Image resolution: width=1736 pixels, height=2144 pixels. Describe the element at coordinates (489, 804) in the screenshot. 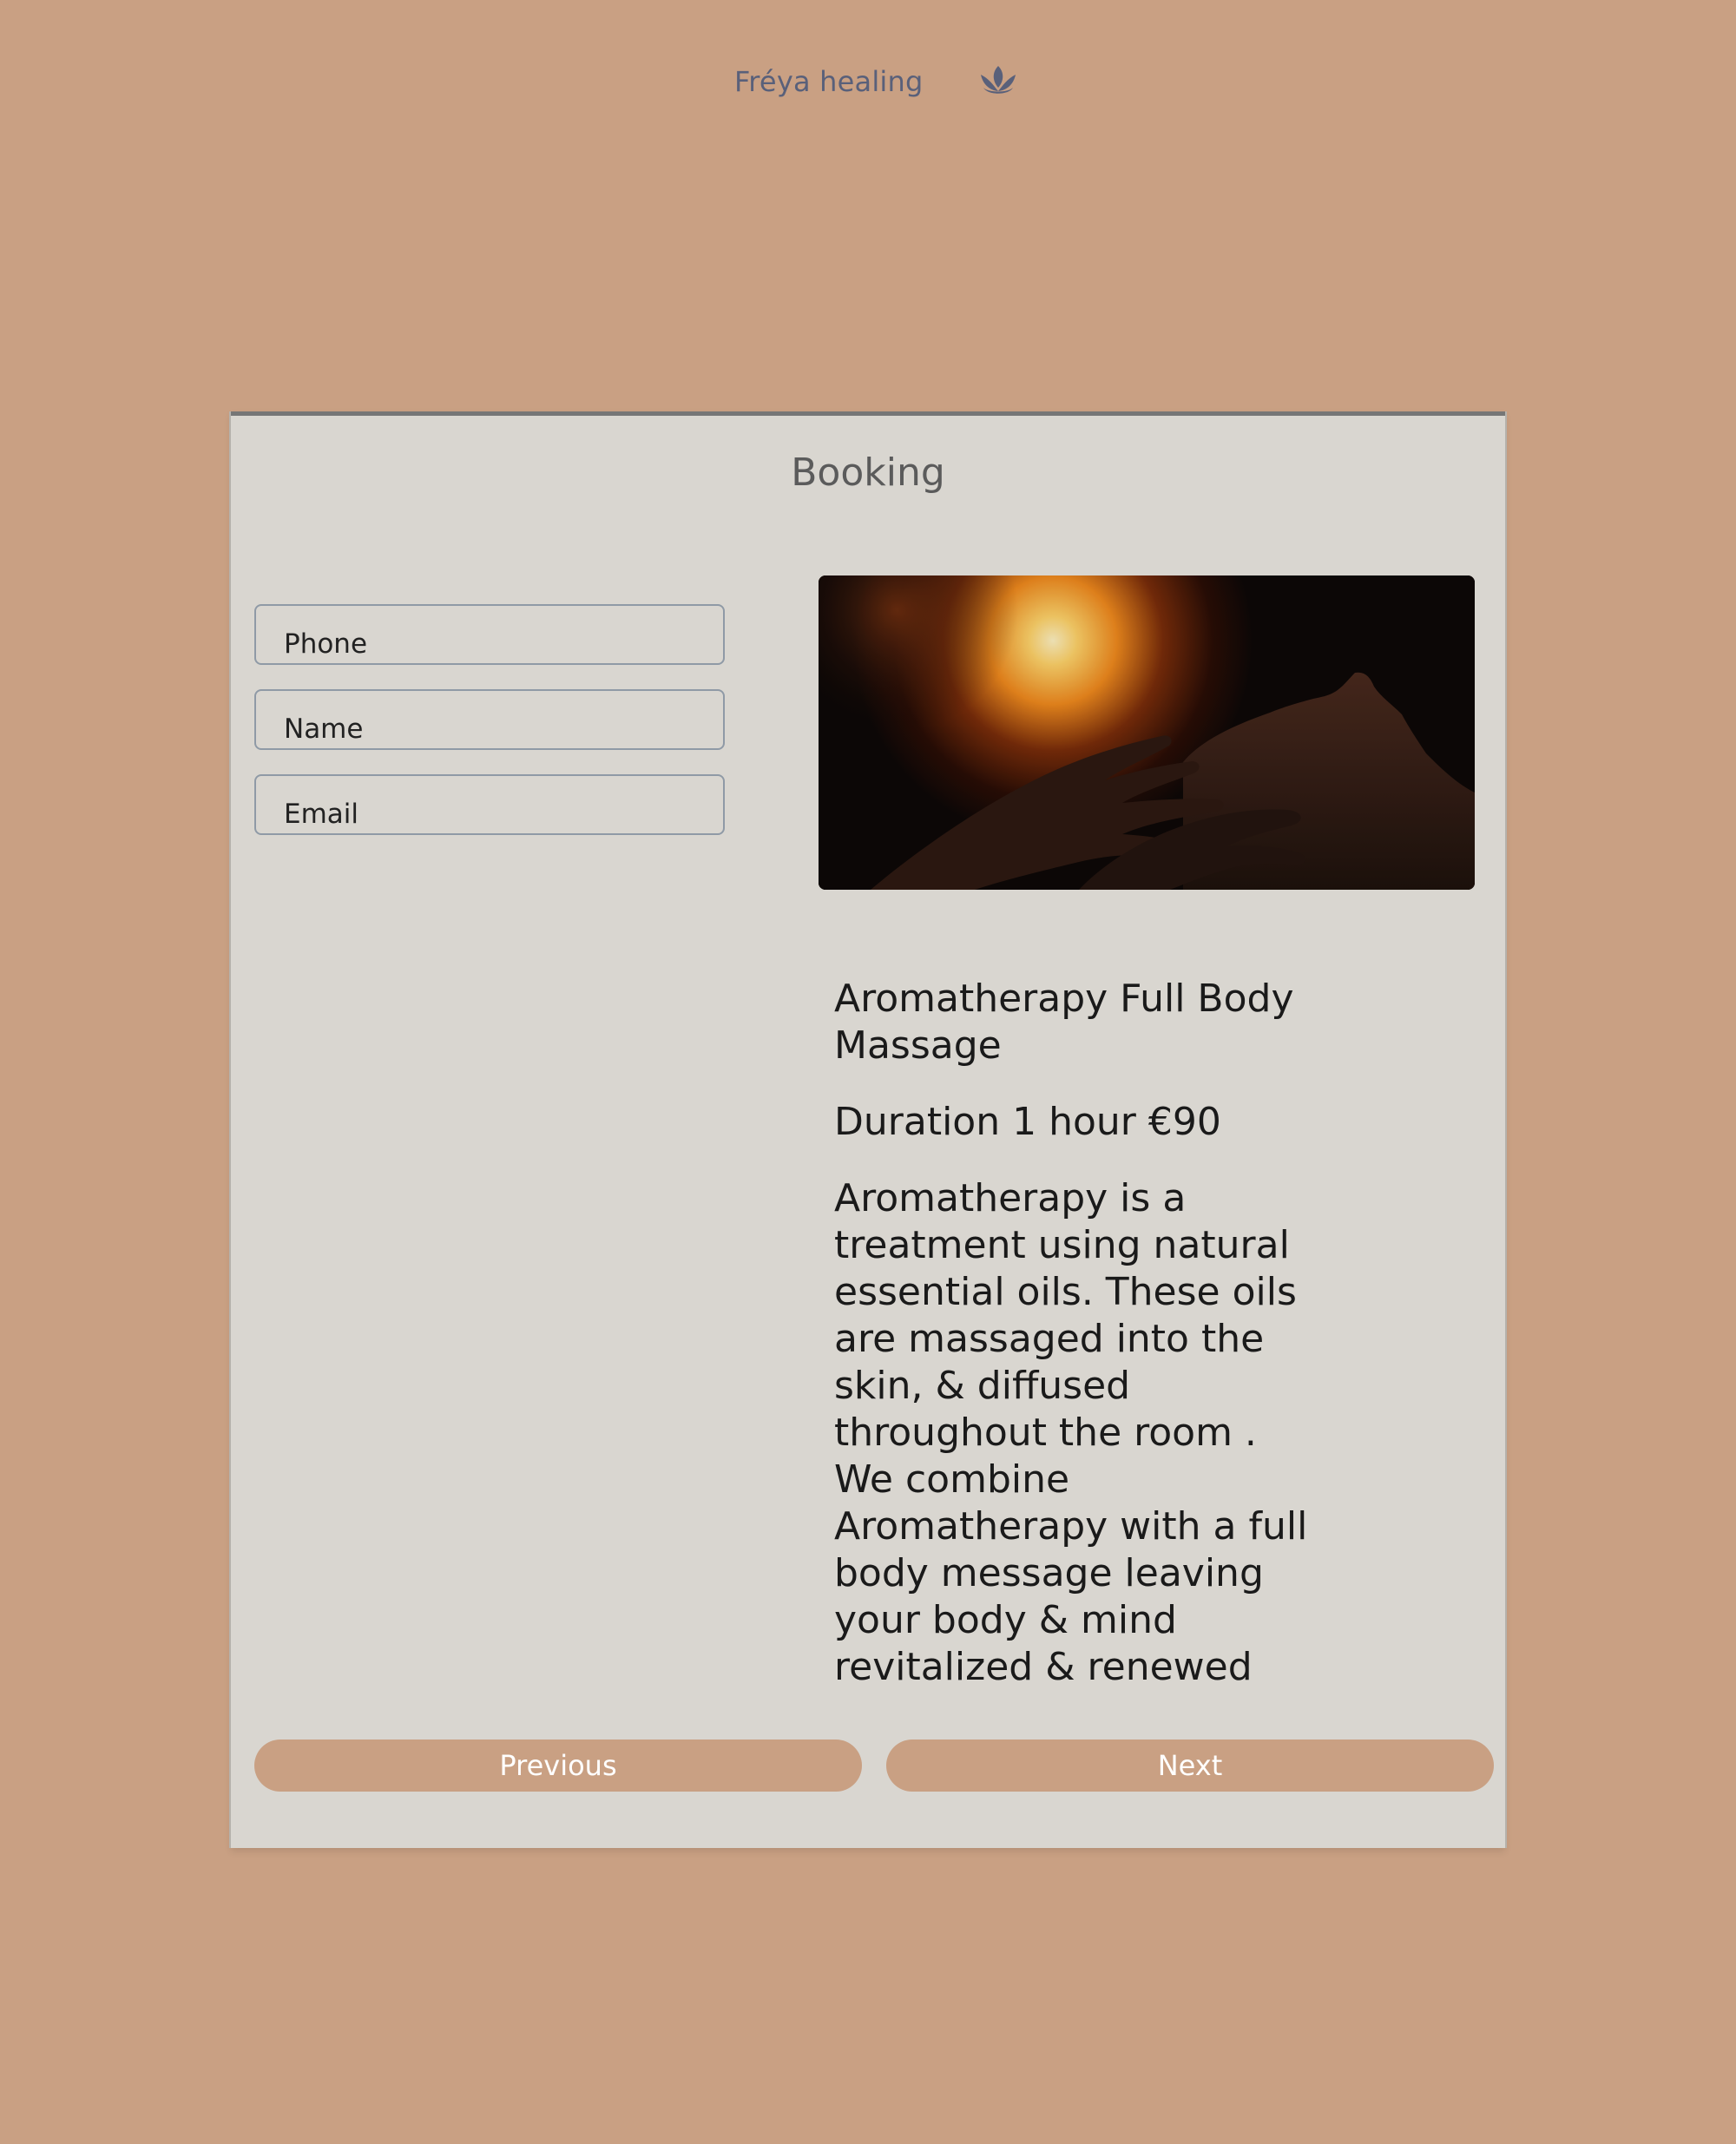

I see `email-field: Email` at that location.